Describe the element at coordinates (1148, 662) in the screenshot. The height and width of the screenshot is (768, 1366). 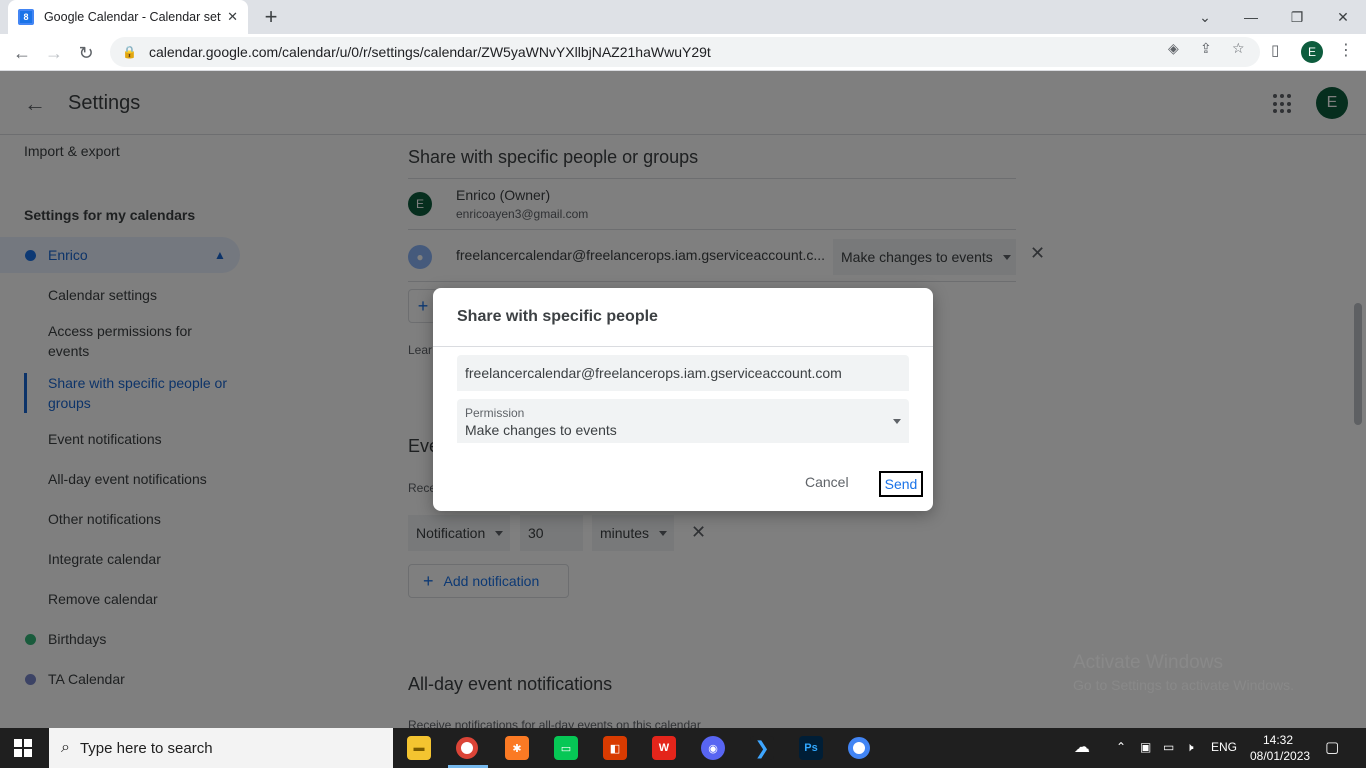
I see `activate-windows-title: Activate Windows` at that location.